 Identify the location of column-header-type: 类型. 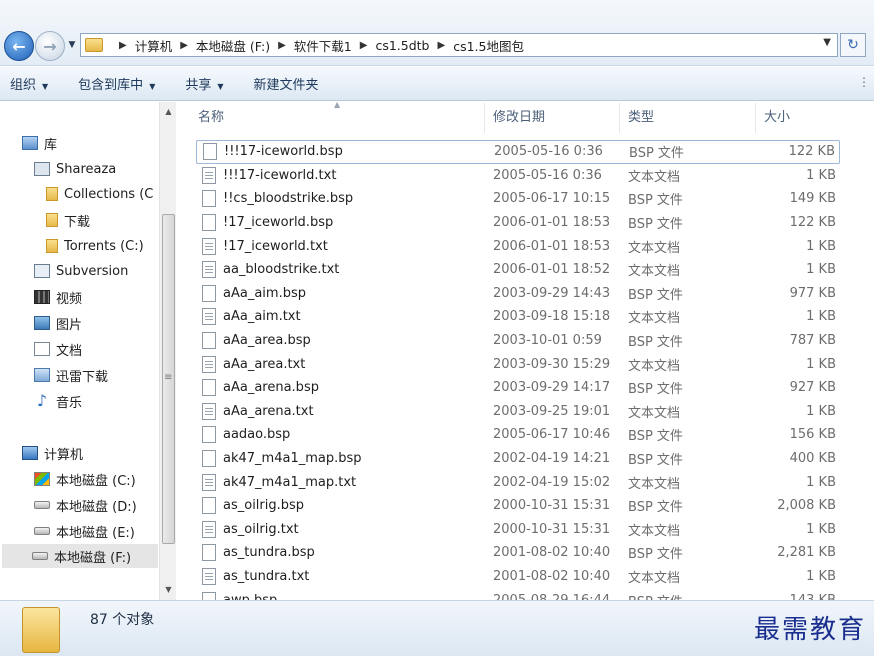
(688, 118).